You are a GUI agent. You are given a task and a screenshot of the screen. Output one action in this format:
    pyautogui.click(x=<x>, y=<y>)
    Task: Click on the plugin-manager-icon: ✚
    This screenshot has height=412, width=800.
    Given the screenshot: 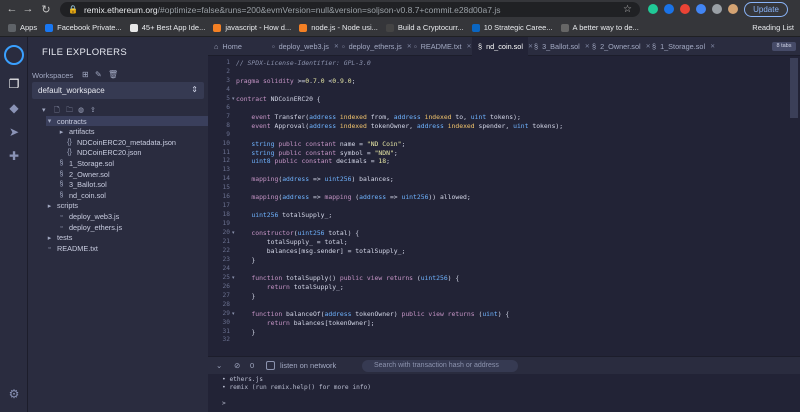 What is the action you would take?
    pyautogui.click(x=14, y=156)
    